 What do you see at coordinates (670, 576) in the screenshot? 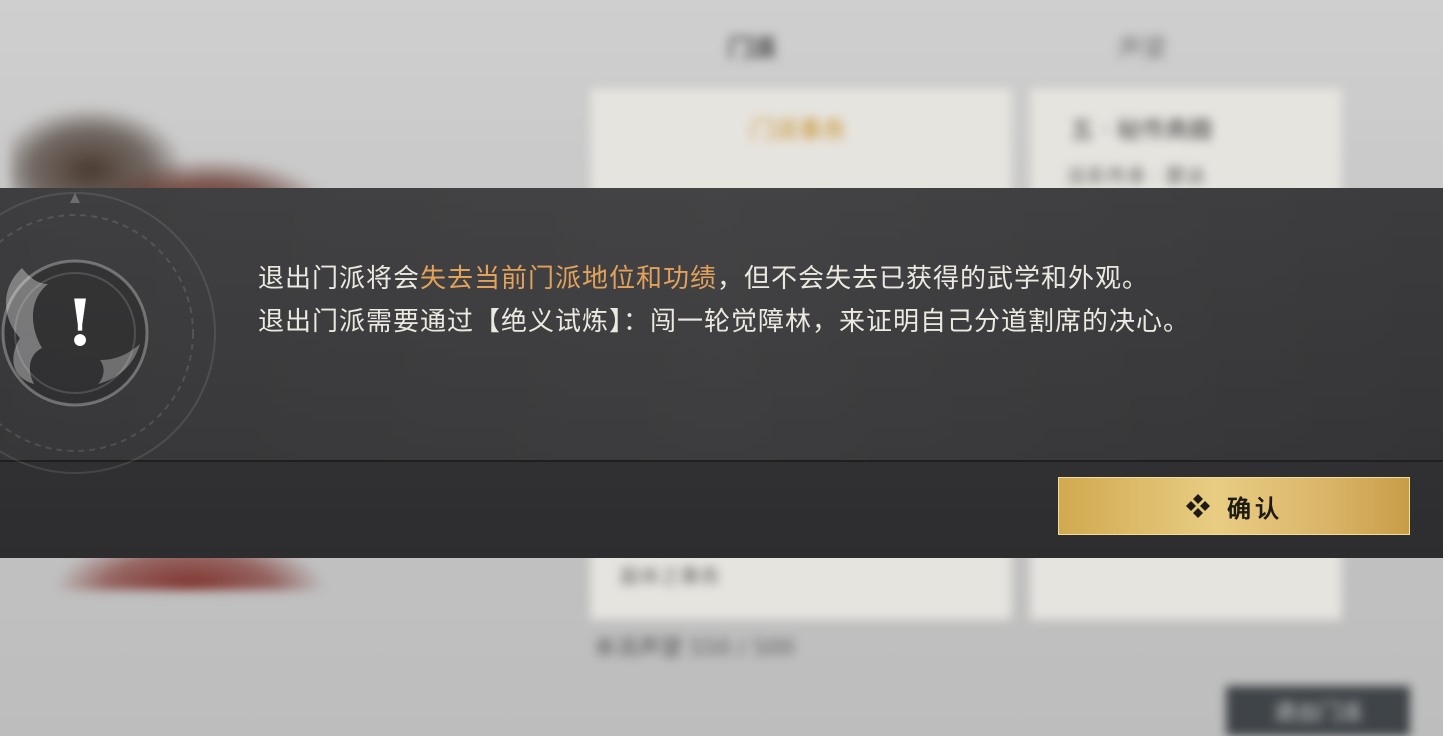
I see `sect-affairs-line: 副本之事务` at bounding box center [670, 576].